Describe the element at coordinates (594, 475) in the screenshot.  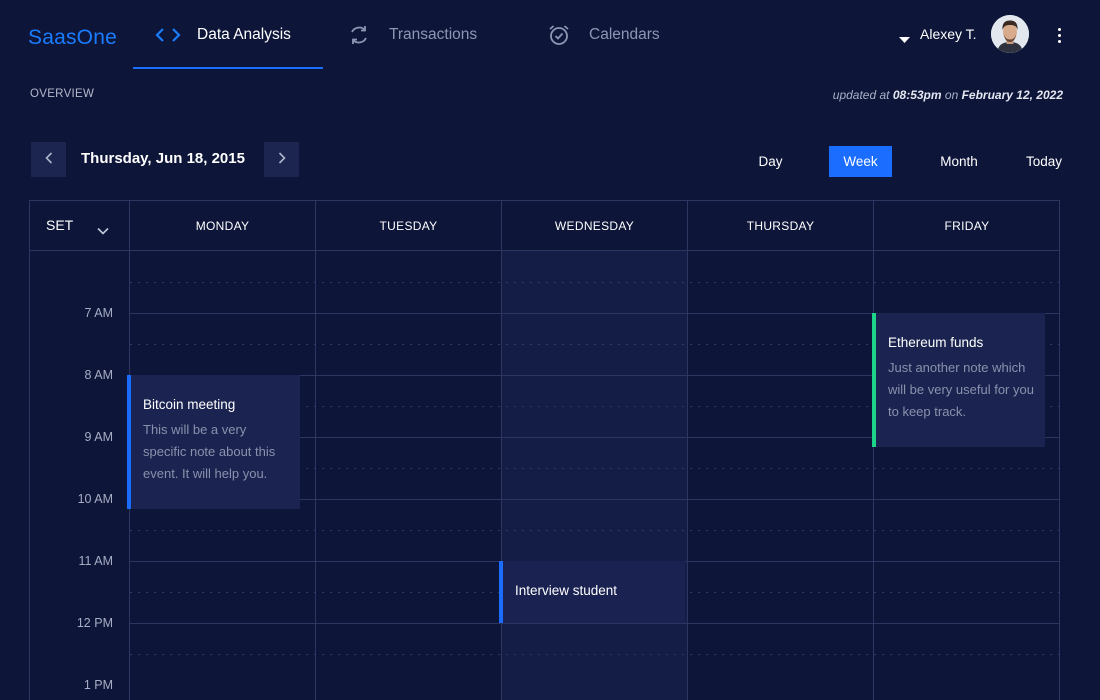
I see `highlighted-day-column` at that location.